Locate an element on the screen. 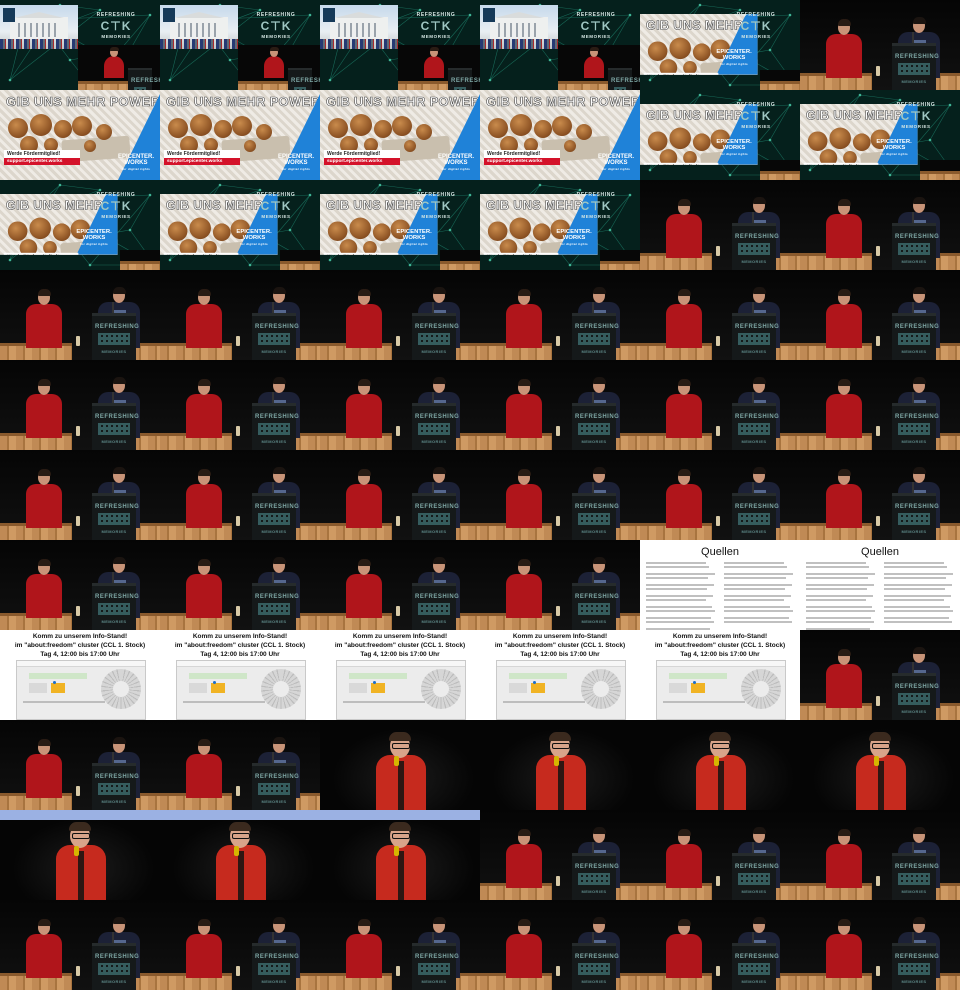 The width and height of the screenshot is (960, 990). epicenter-logo: EPICENTER. WORKS for digital rights is located at coordinates (734, 57).